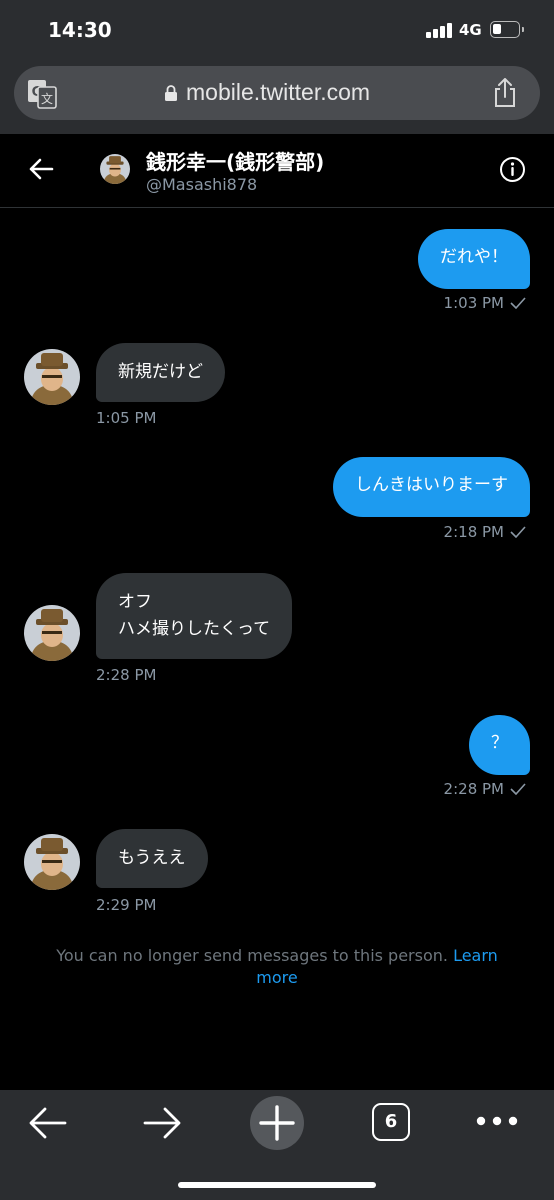 This screenshot has width=554, height=1200. I want to click on conversation-header: 銭形幸一(銭形警部) @Masashi878, so click(277, 171).